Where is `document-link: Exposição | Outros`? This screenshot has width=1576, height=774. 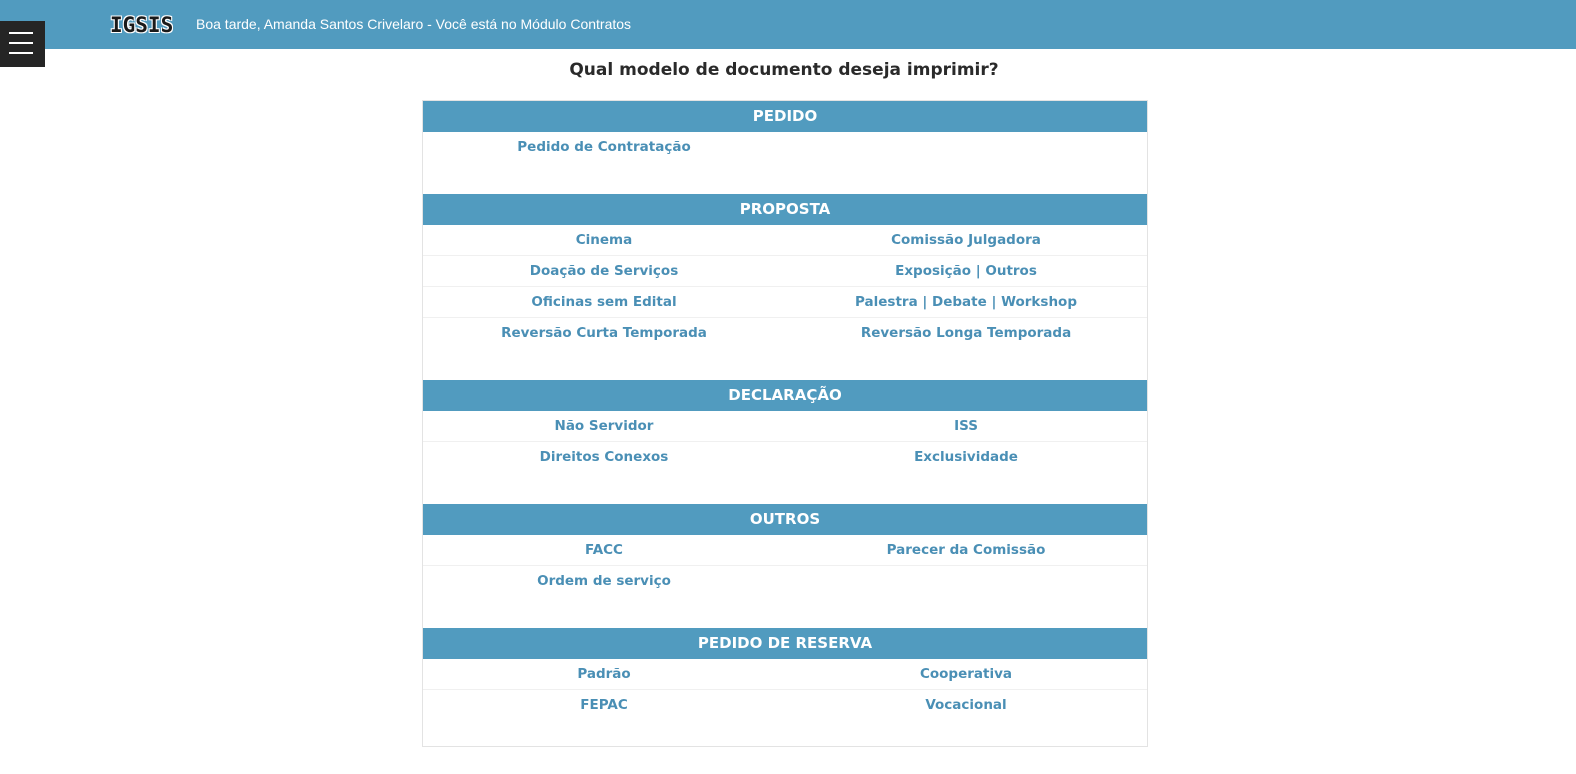 document-link: Exposição | Outros is located at coordinates (966, 271).